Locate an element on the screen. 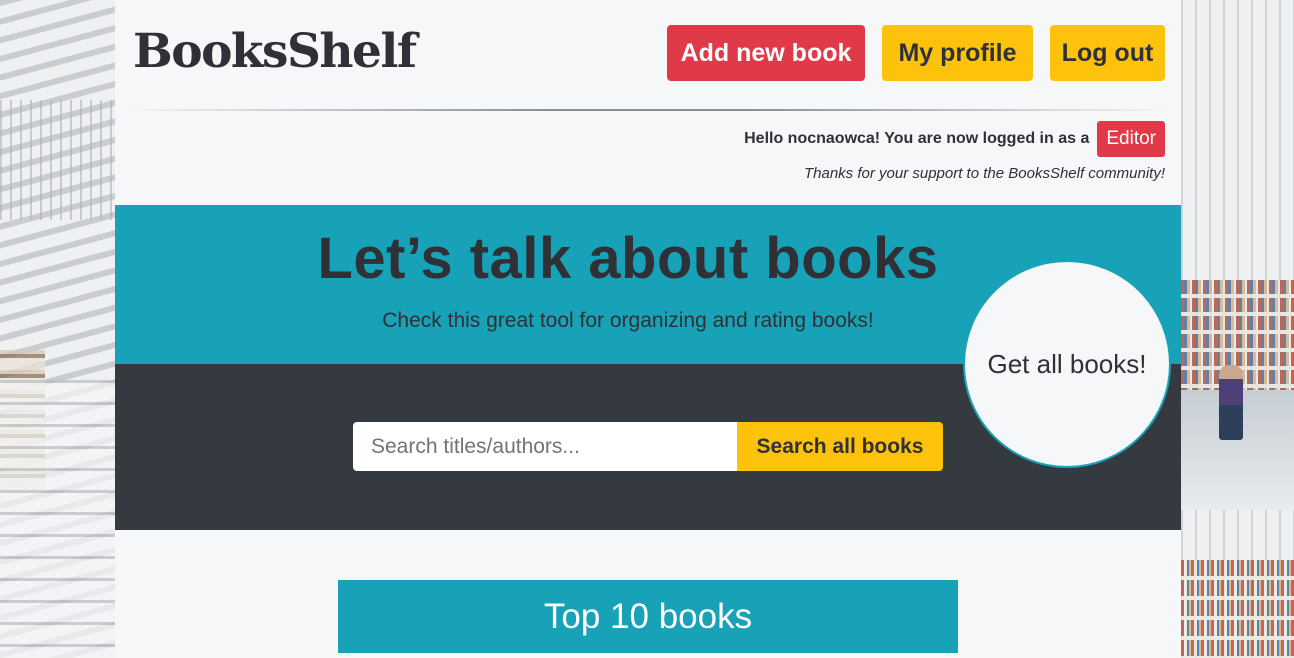  search-all-books-button: Search all books is located at coordinates (840, 446).